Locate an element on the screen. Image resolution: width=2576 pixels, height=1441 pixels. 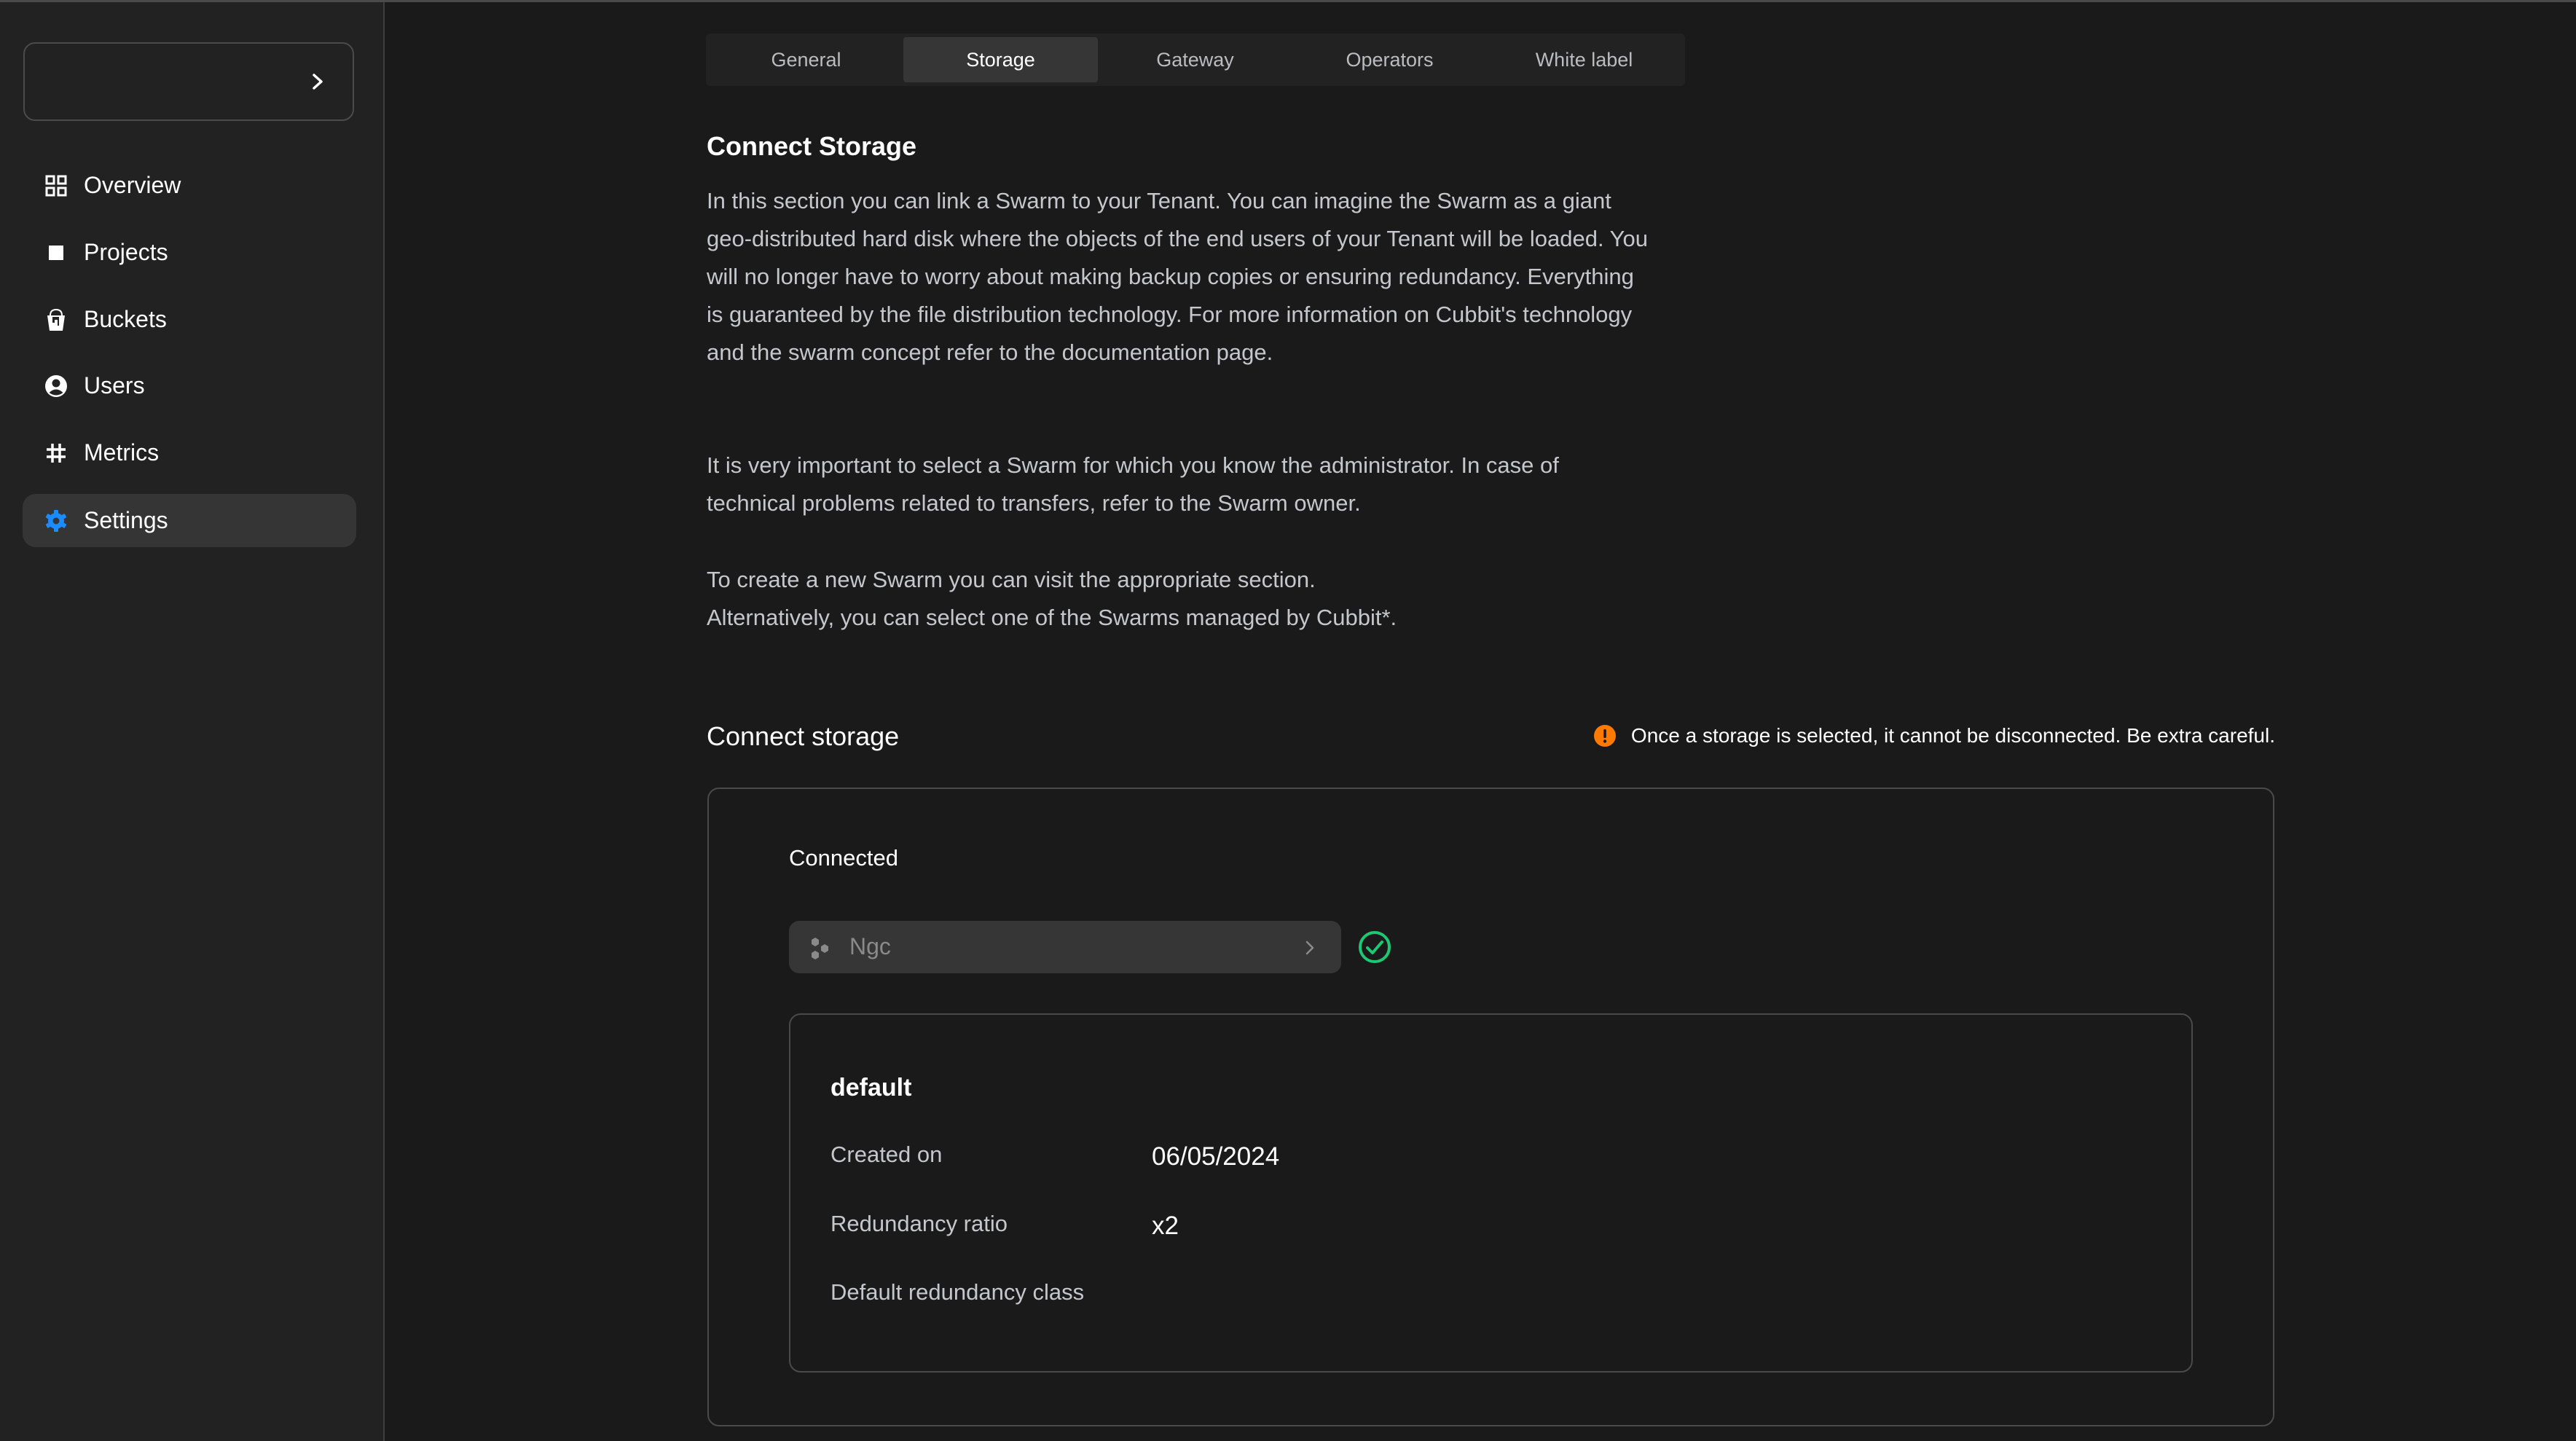
tab-gateway: Gateway is located at coordinates (1195, 60).